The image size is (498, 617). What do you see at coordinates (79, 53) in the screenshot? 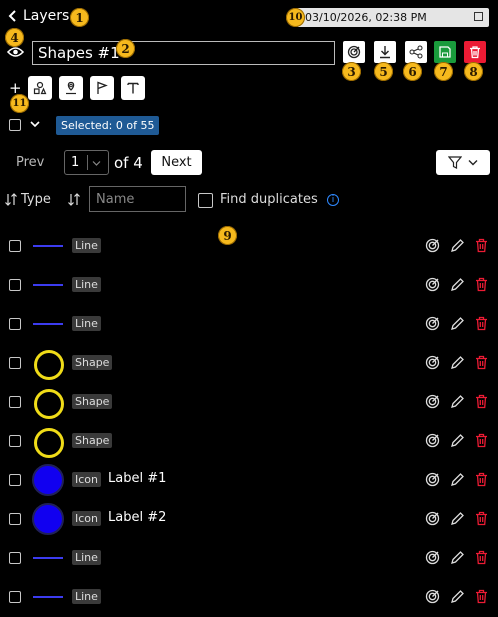
I see `layer-name-value: Shapes #1` at bounding box center [79, 53].